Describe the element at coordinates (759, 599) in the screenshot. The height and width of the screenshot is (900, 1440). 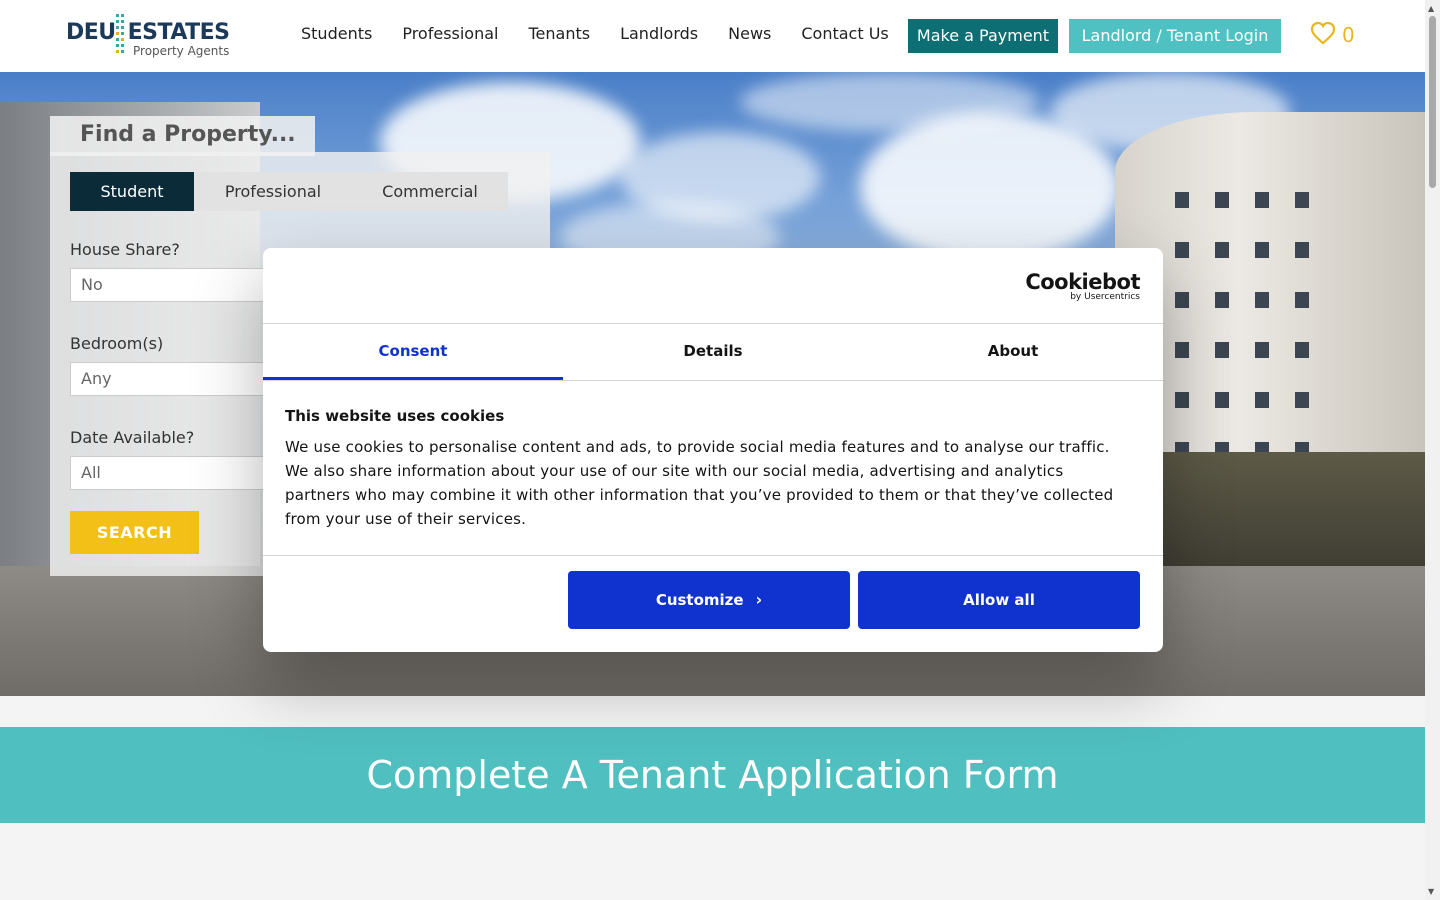
I see `chevron-right-icon: ›` at that location.